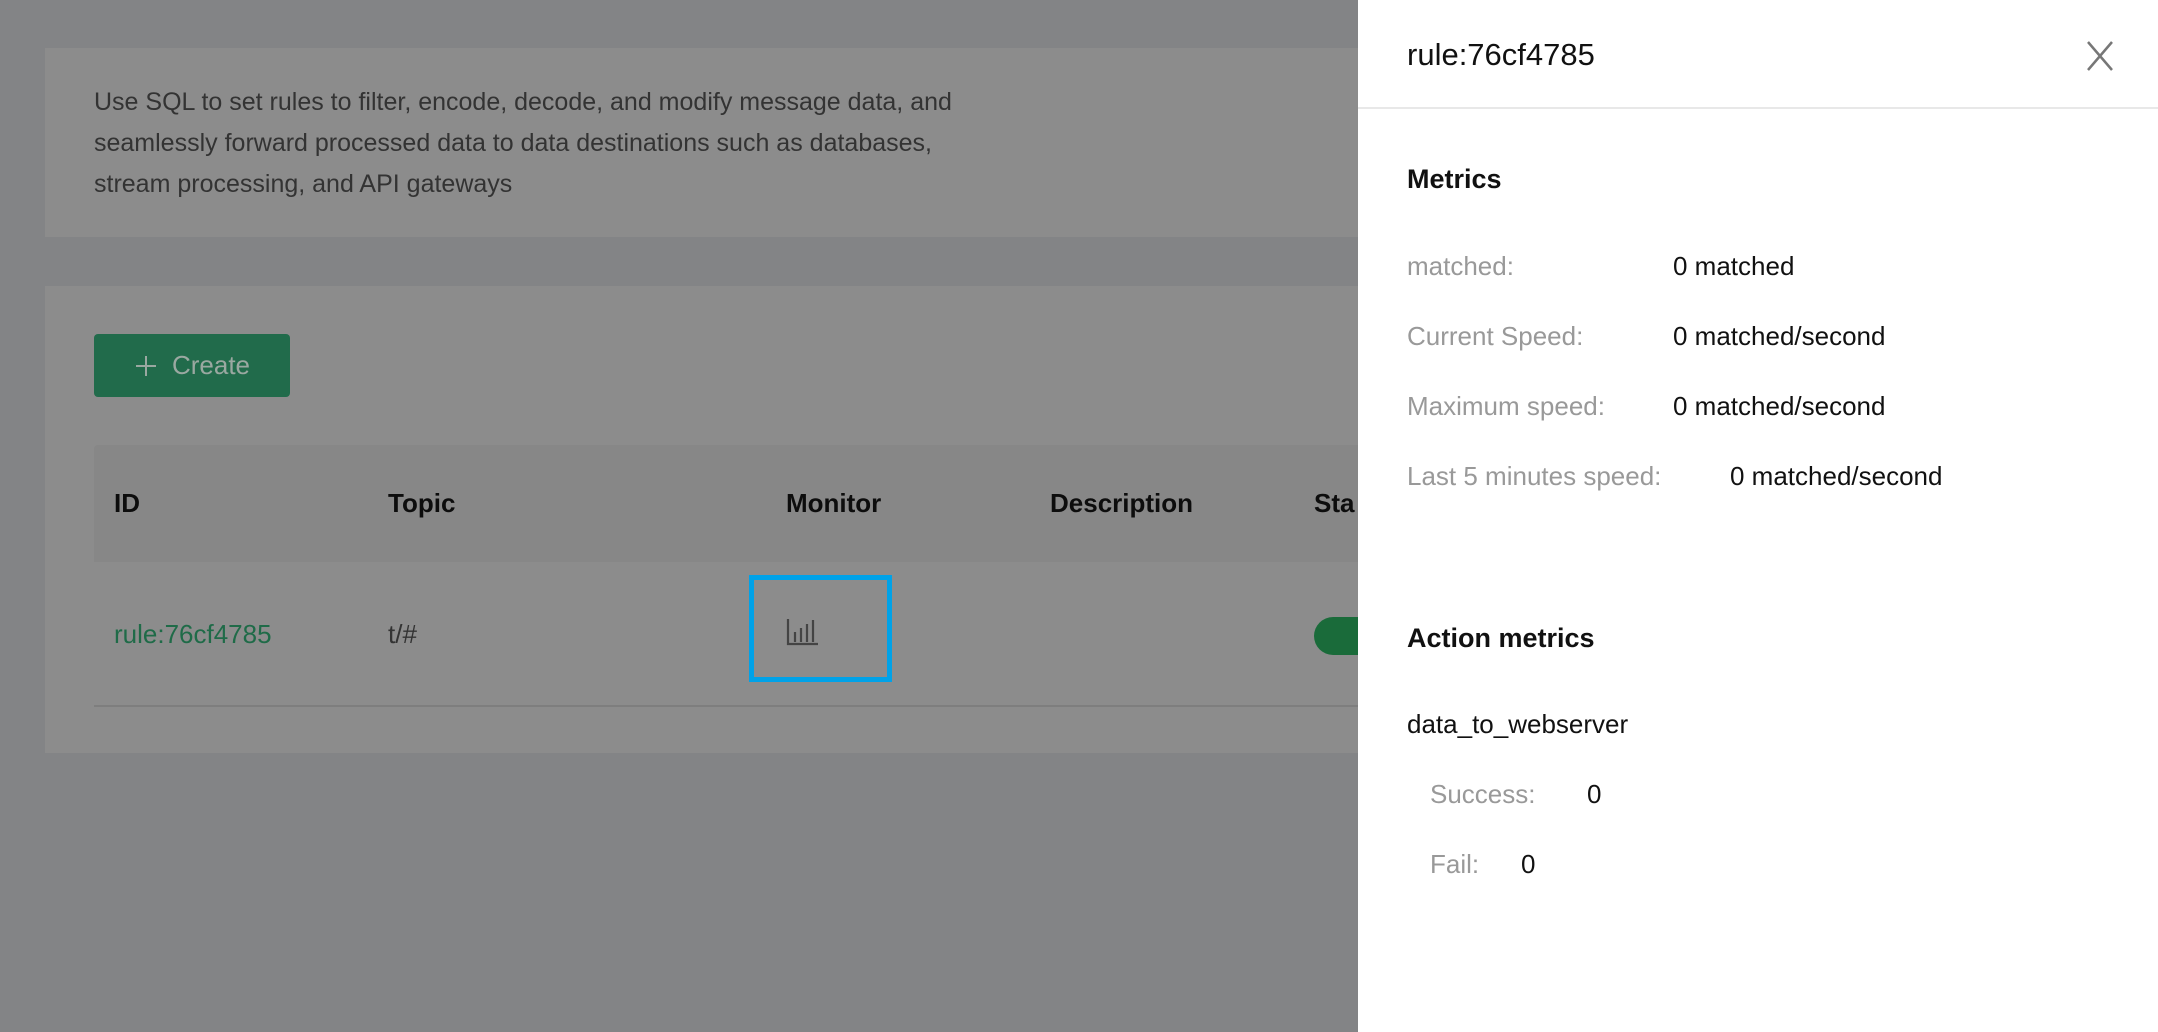  I want to click on metric-label: Current Speed:, so click(1495, 336).